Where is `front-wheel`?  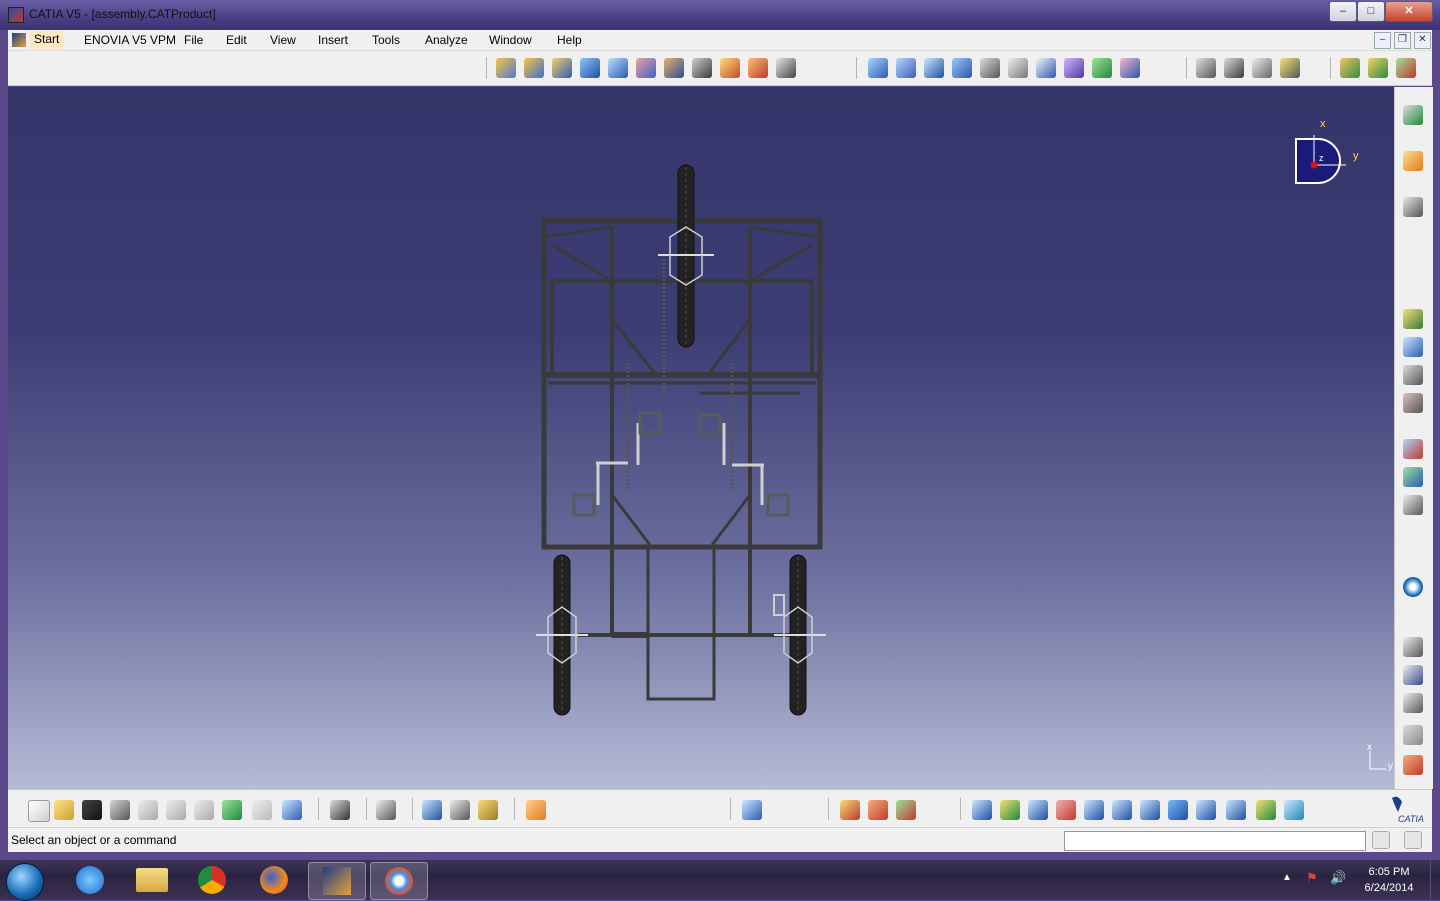 front-wheel is located at coordinates (686, 256).